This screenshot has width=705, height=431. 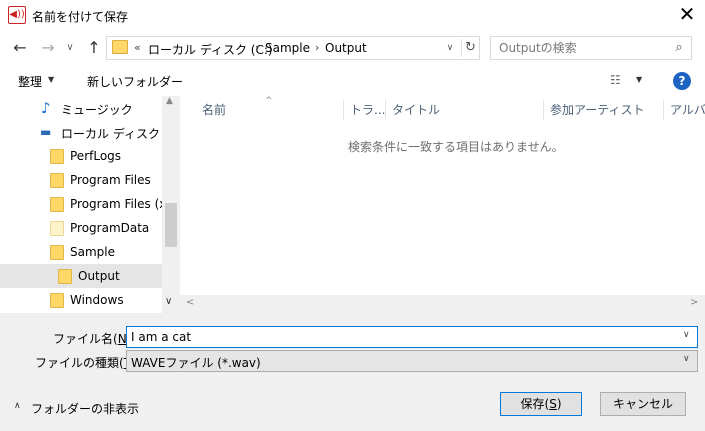 I want to click on filetype-label: ファイルの種類(T):, so click(x=87, y=362).